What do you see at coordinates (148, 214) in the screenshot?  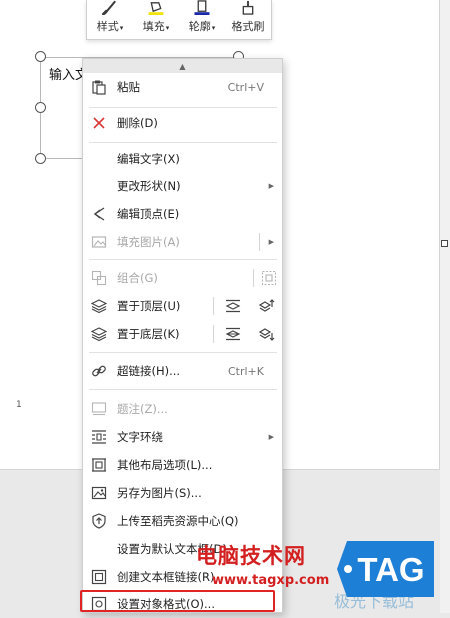 I see `edit-points-label: 编辑顶点(E)` at bounding box center [148, 214].